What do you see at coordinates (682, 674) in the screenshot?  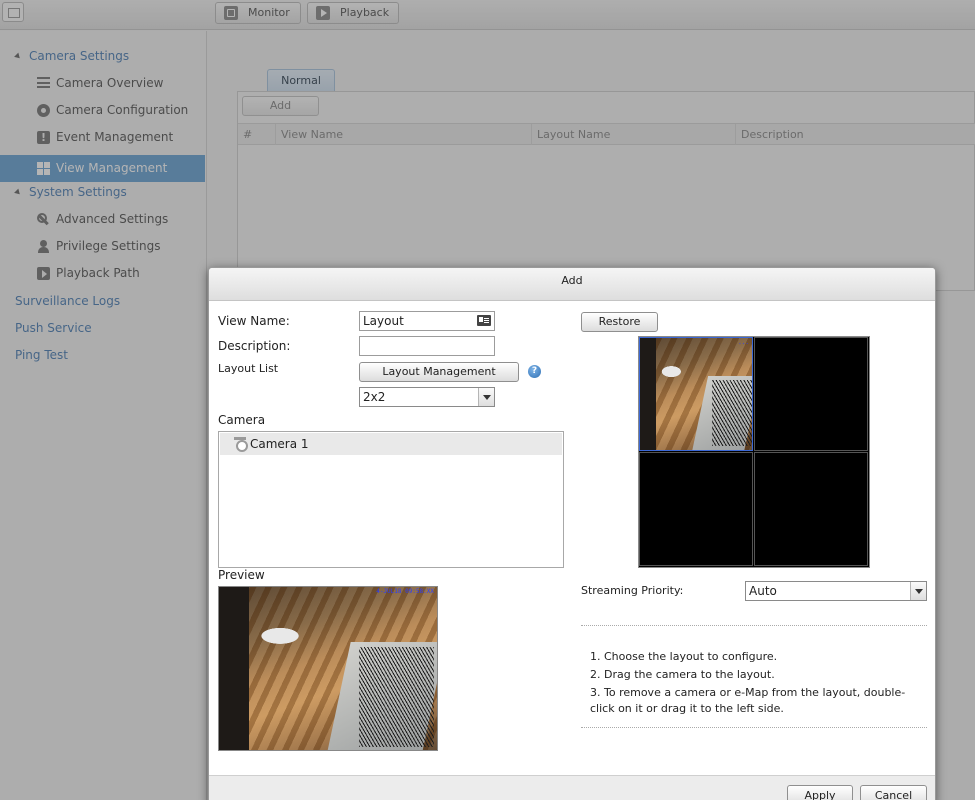 I see `instruction-item: 2. Drag the camera to the layout.` at bounding box center [682, 674].